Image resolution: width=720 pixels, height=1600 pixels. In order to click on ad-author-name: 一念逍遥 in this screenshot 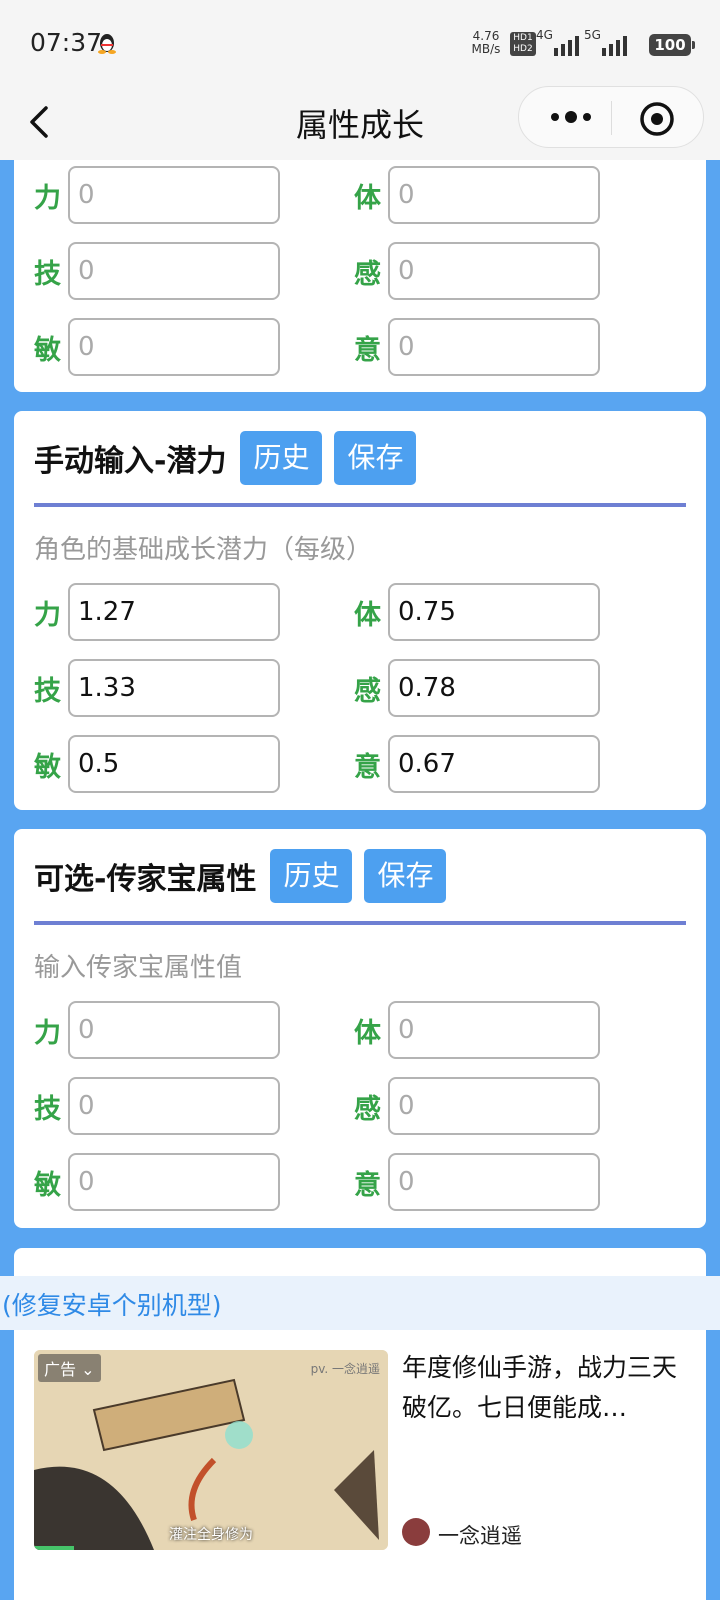, I will do `click(480, 1536)`.